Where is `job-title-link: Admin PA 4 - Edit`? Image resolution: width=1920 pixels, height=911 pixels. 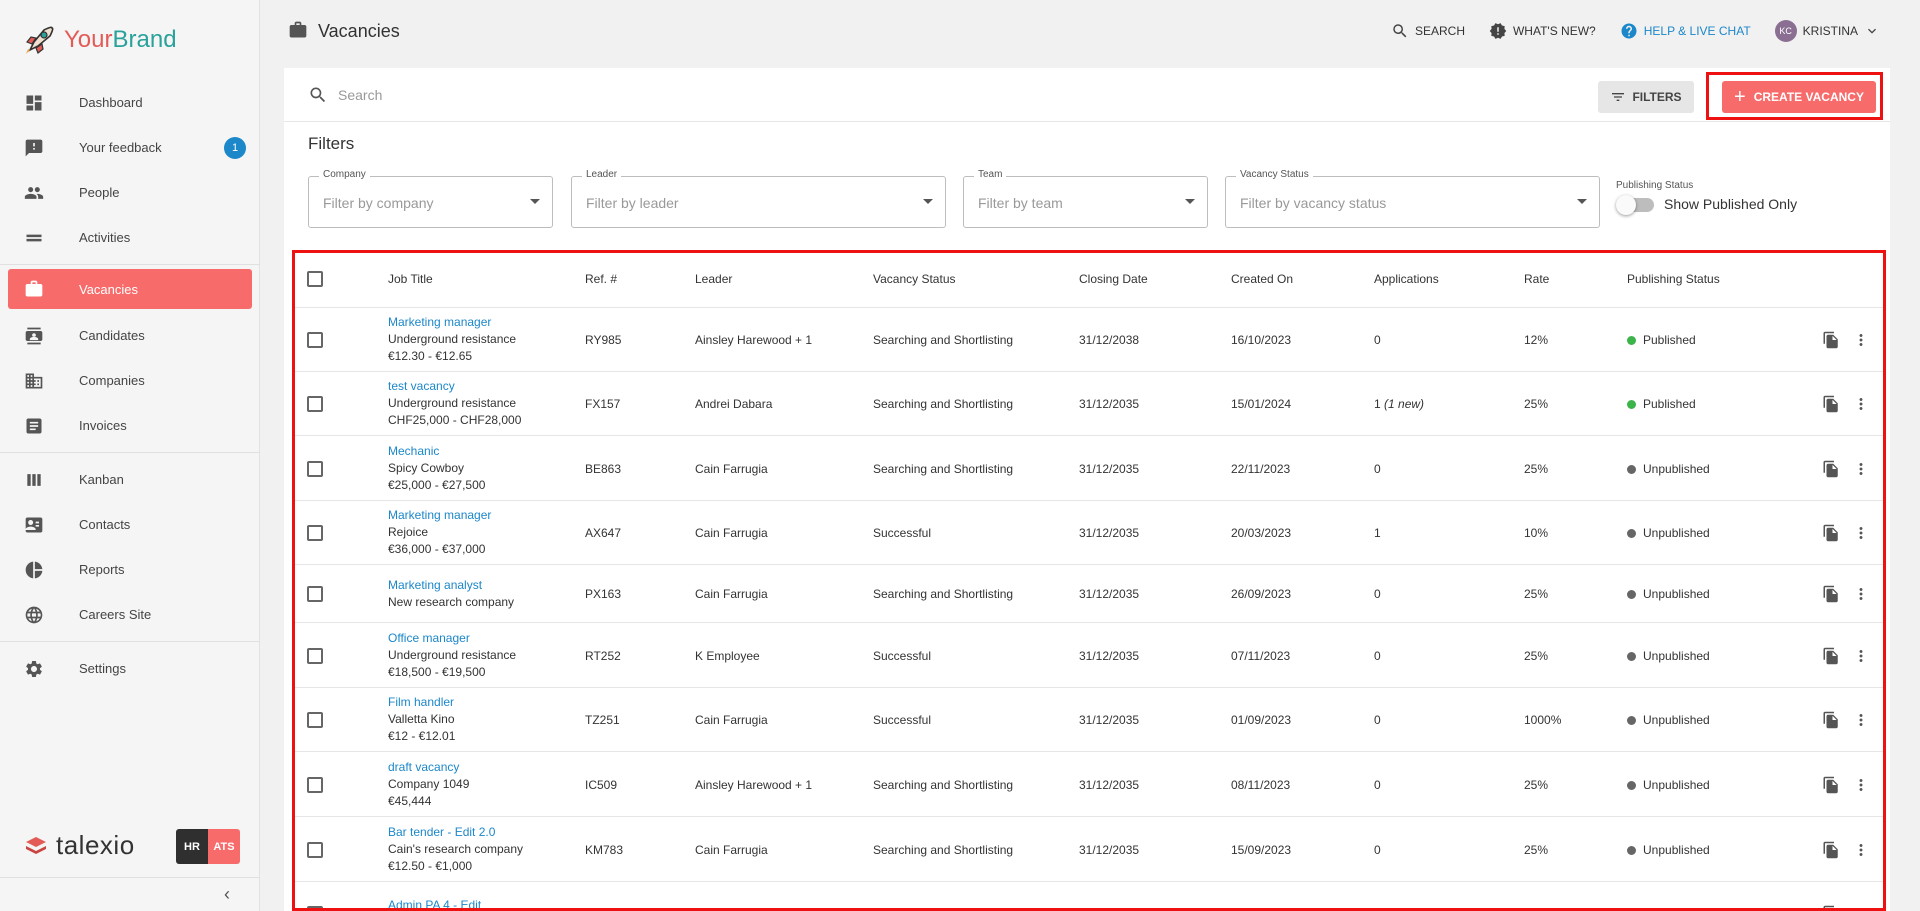
job-title-link: Admin PA 4 - Edit is located at coordinates (455, 904).